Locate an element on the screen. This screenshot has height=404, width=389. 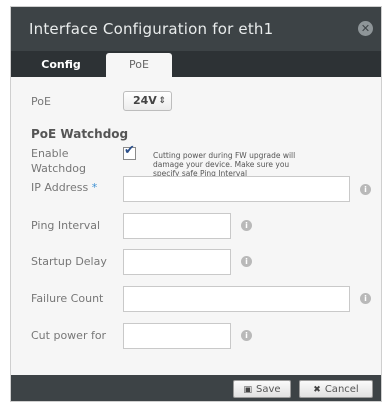
poe-label: PoE is located at coordinates (41, 101).